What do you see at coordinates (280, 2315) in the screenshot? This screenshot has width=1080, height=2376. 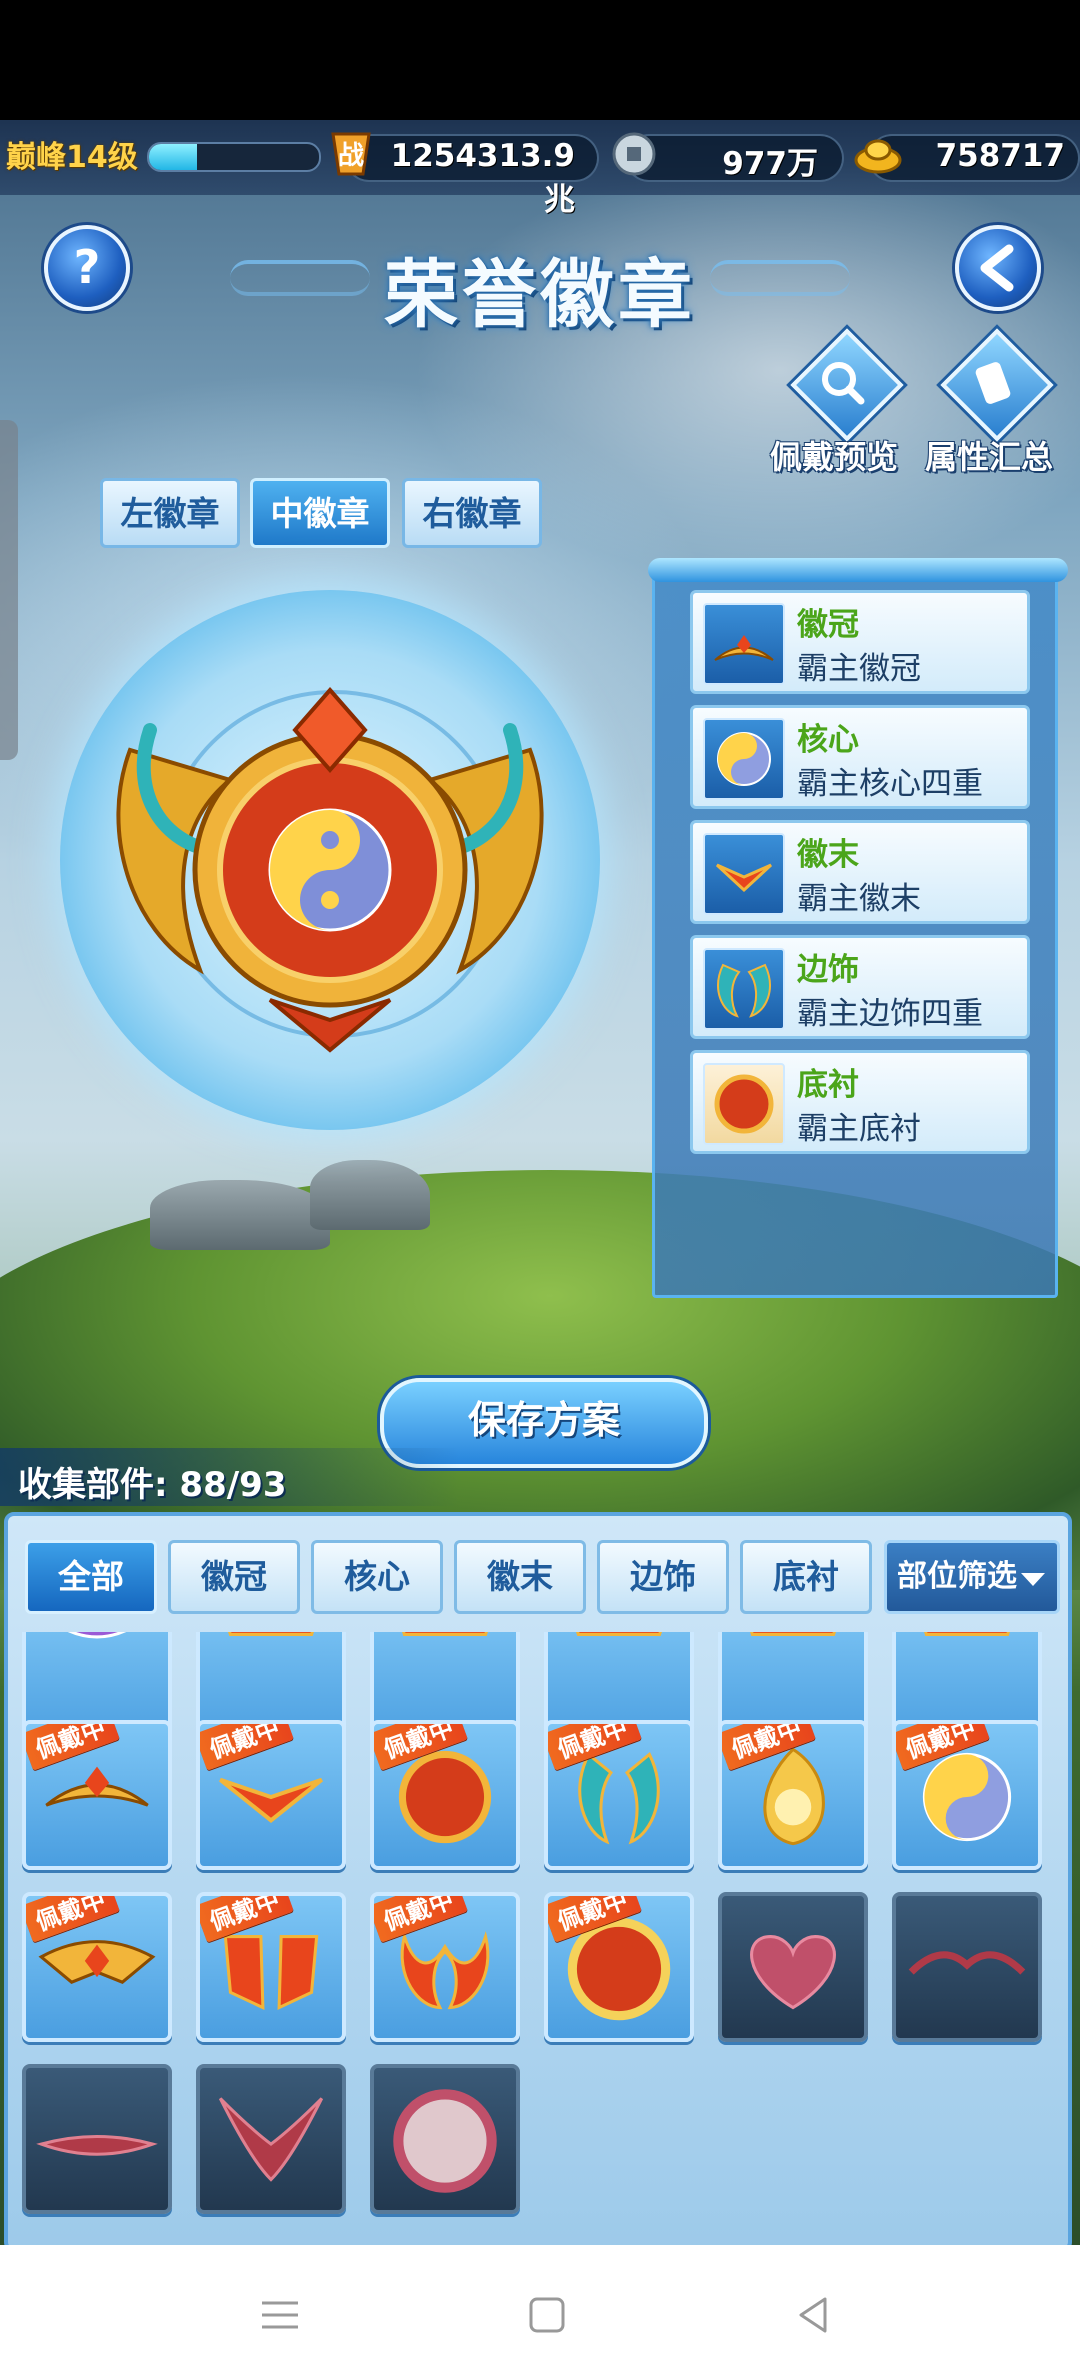 I see `menu-icon` at bounding box center [280, 2315].